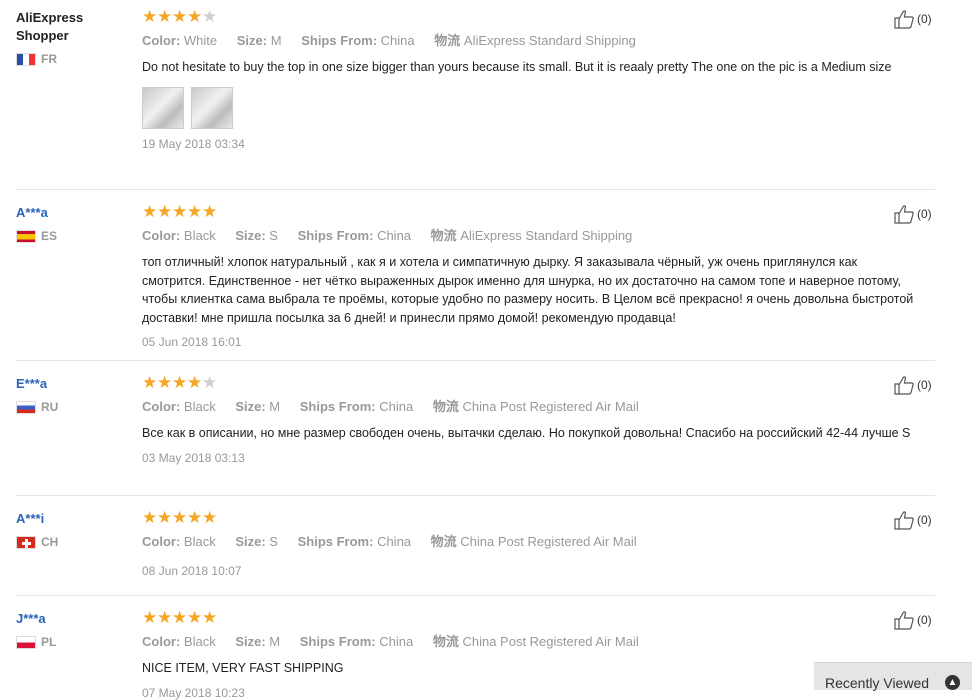 The image size is (972, 700). I want to click on reviewer-info: AliExpress Shopper FR, so click(71, 37).